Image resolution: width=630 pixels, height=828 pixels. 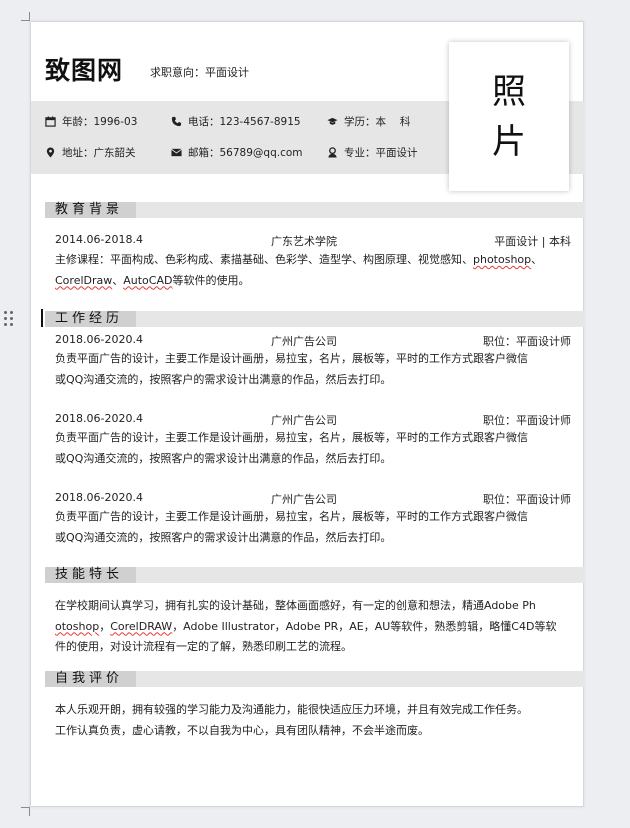 What do you see at coordinates (105, 626) in the screenshot?
I see `skills-text-fragment: ，` at bounding box center [105, 626].